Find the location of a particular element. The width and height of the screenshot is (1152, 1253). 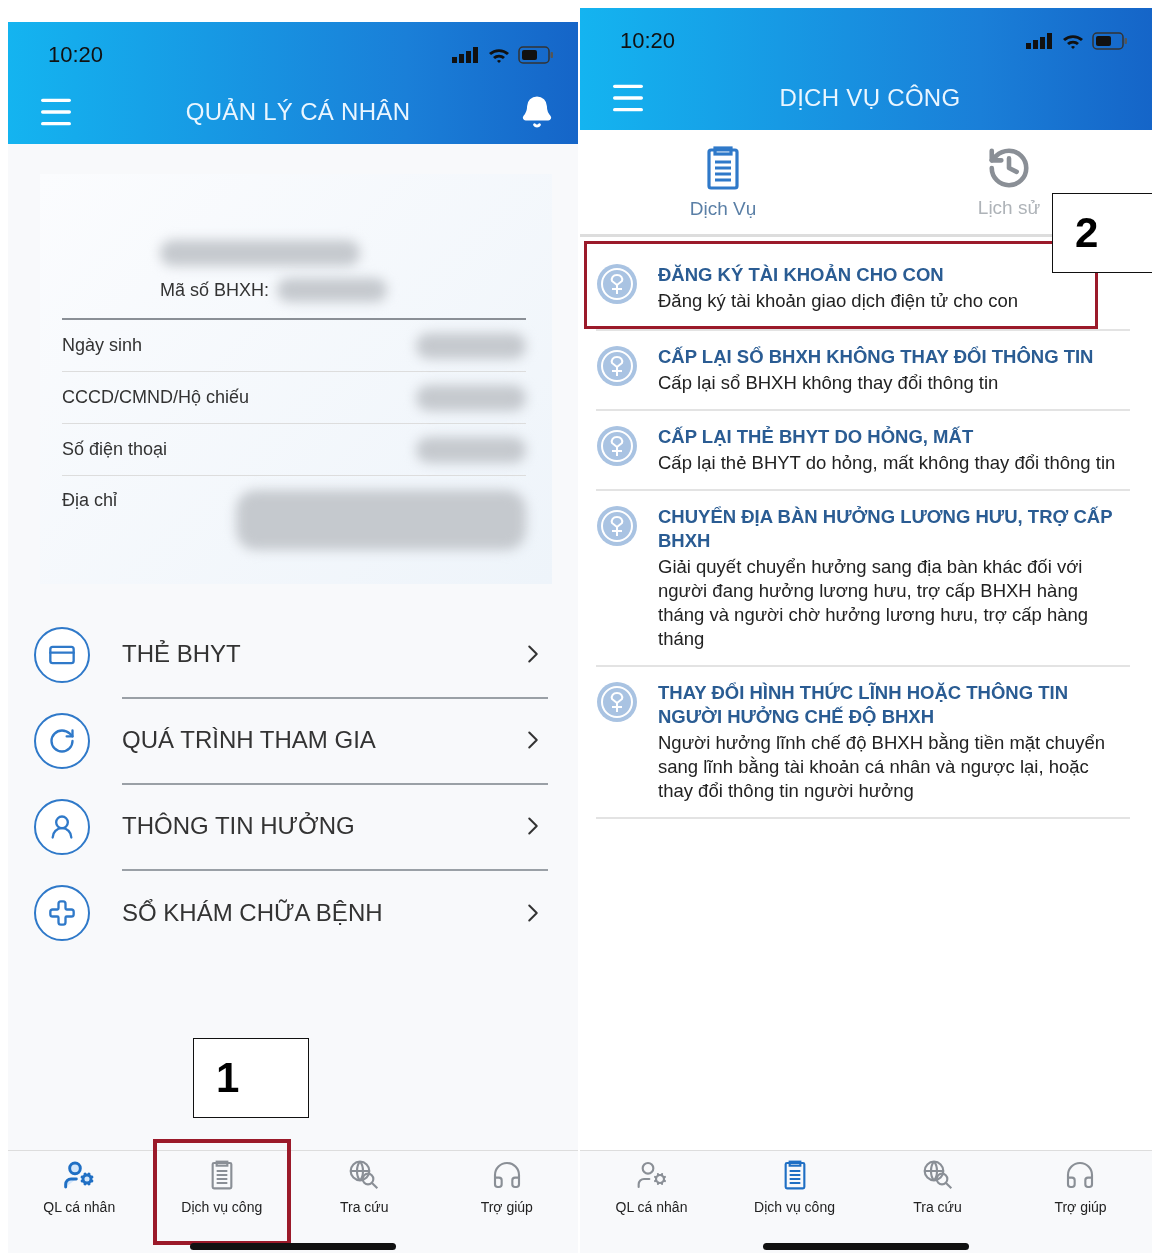

screen-title: DỊCH VỤ CÔNG is located at coordinates (870, 98).